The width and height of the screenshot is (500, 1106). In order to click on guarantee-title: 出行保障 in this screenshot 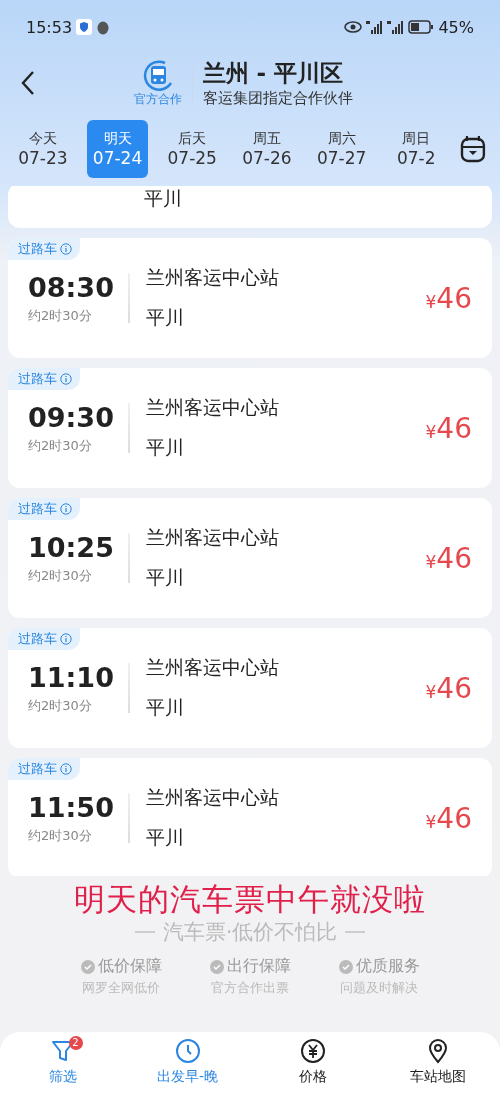, I will do `click(258, 966)`.